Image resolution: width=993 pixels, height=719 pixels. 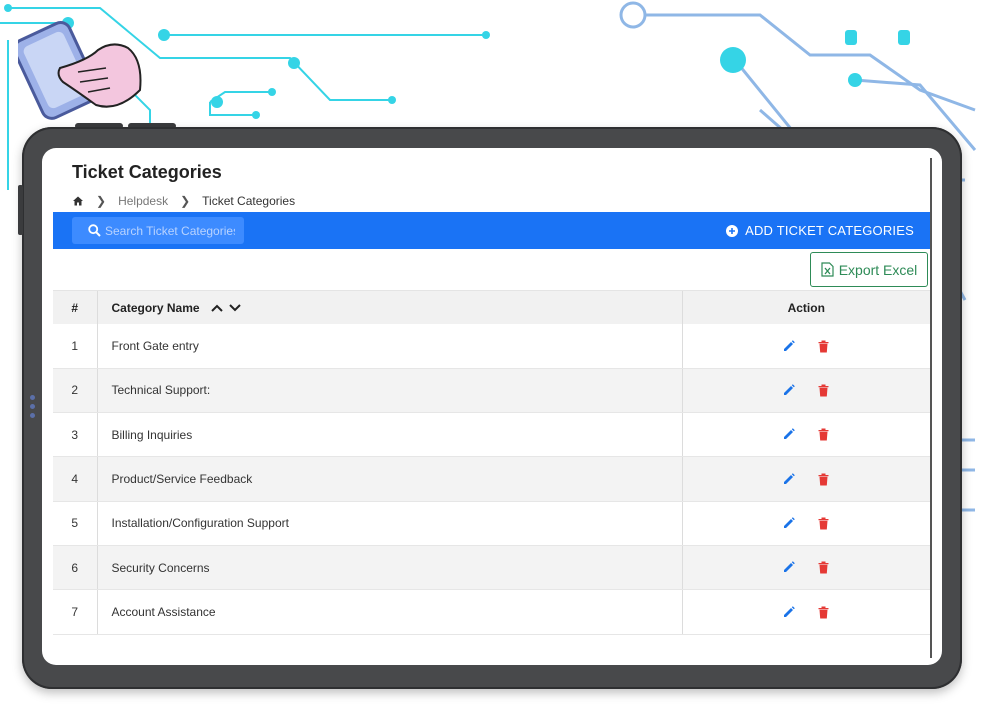 I want to click on row-number: 1, so click(x=75, y=346).